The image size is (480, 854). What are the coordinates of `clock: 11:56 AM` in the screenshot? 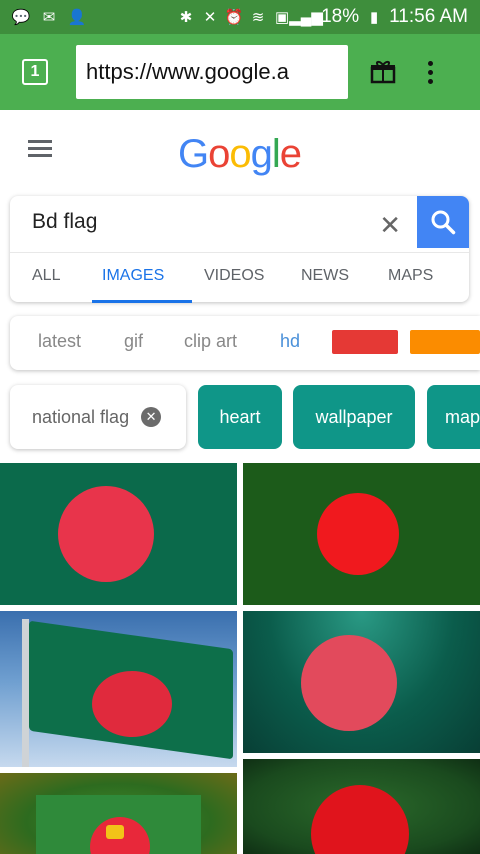 It's located at (428, 16).